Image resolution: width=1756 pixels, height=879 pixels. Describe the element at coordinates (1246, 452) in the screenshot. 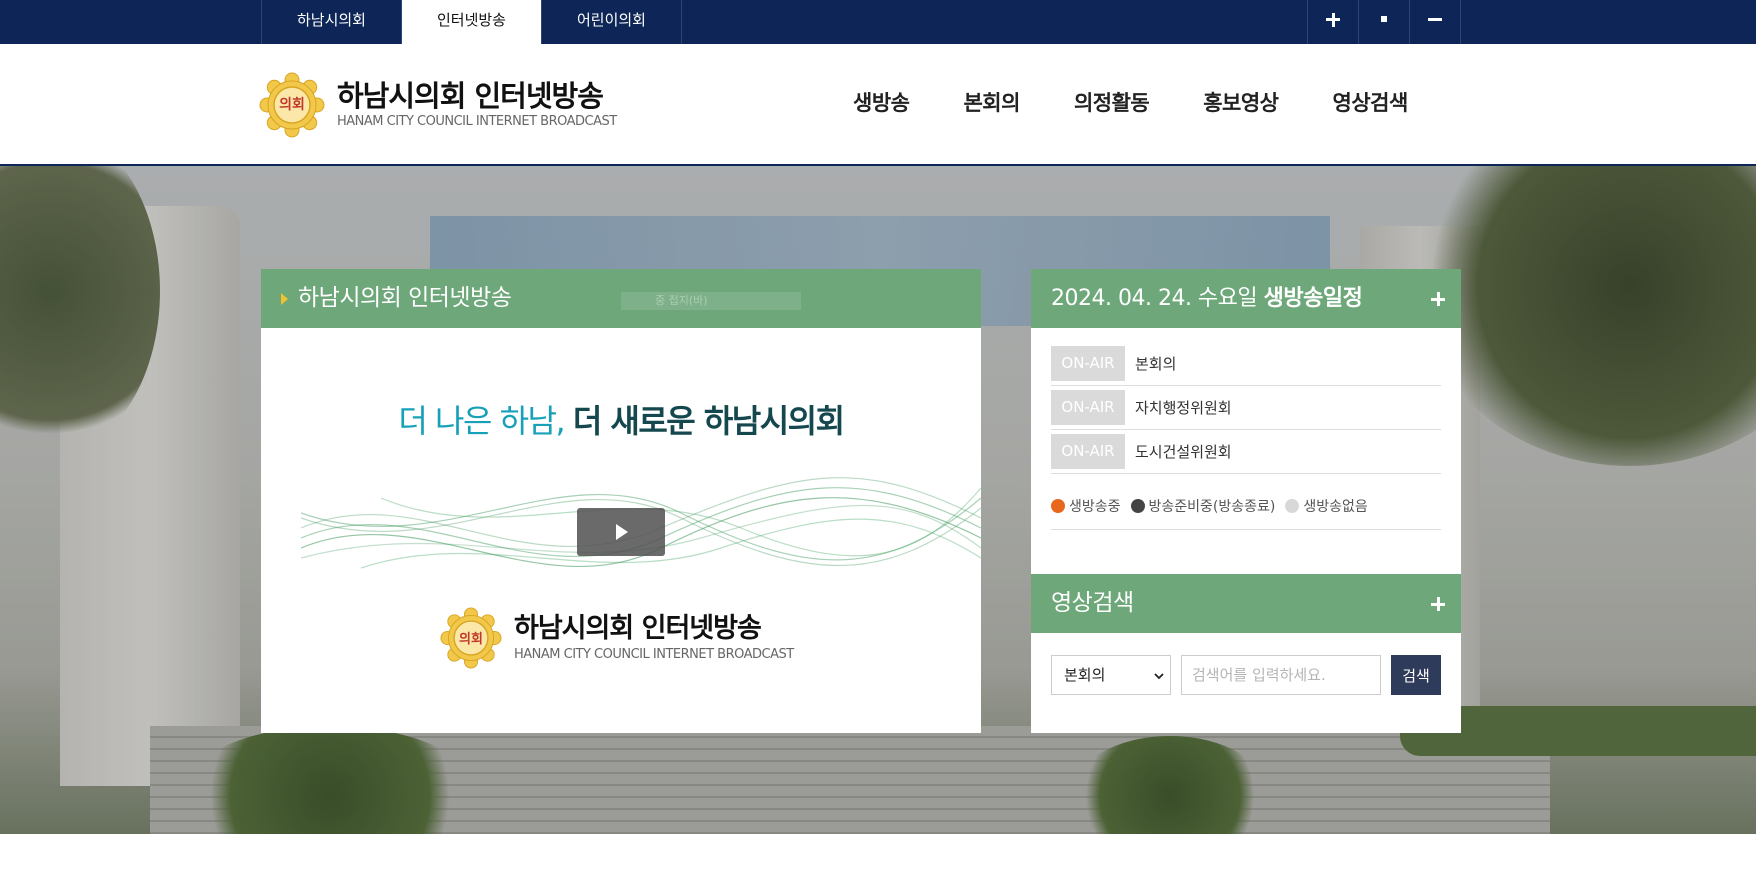

I see `schedule-item: ON-AIR 도시건설위원회` at that location.